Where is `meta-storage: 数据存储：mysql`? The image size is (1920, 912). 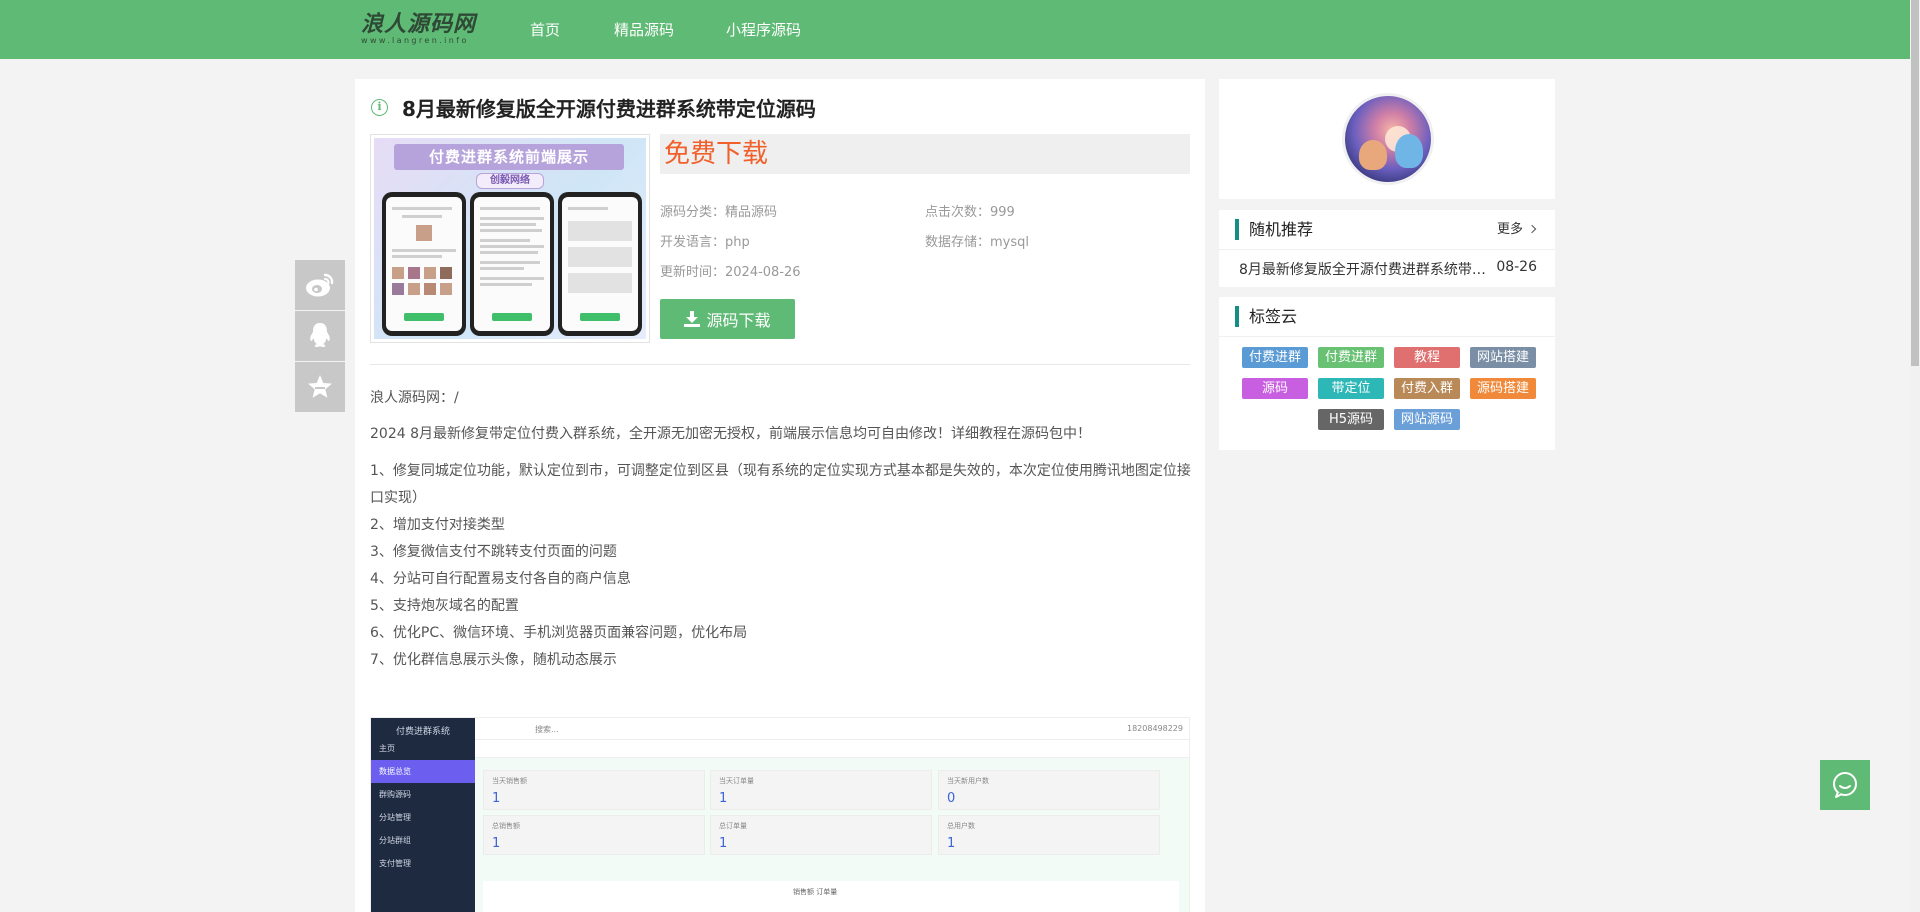
meta-storage: 数据存储：mysql is located at coordinates (977, 242).